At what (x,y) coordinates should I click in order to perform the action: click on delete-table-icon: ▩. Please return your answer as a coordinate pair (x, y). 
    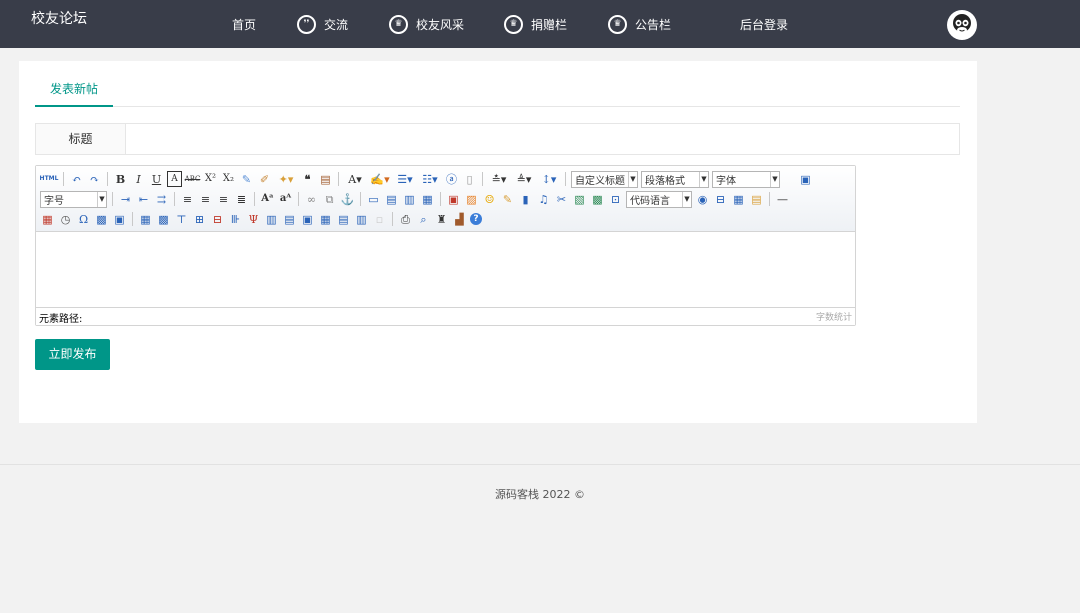
    Looking at the image, I should click on (163, 219).